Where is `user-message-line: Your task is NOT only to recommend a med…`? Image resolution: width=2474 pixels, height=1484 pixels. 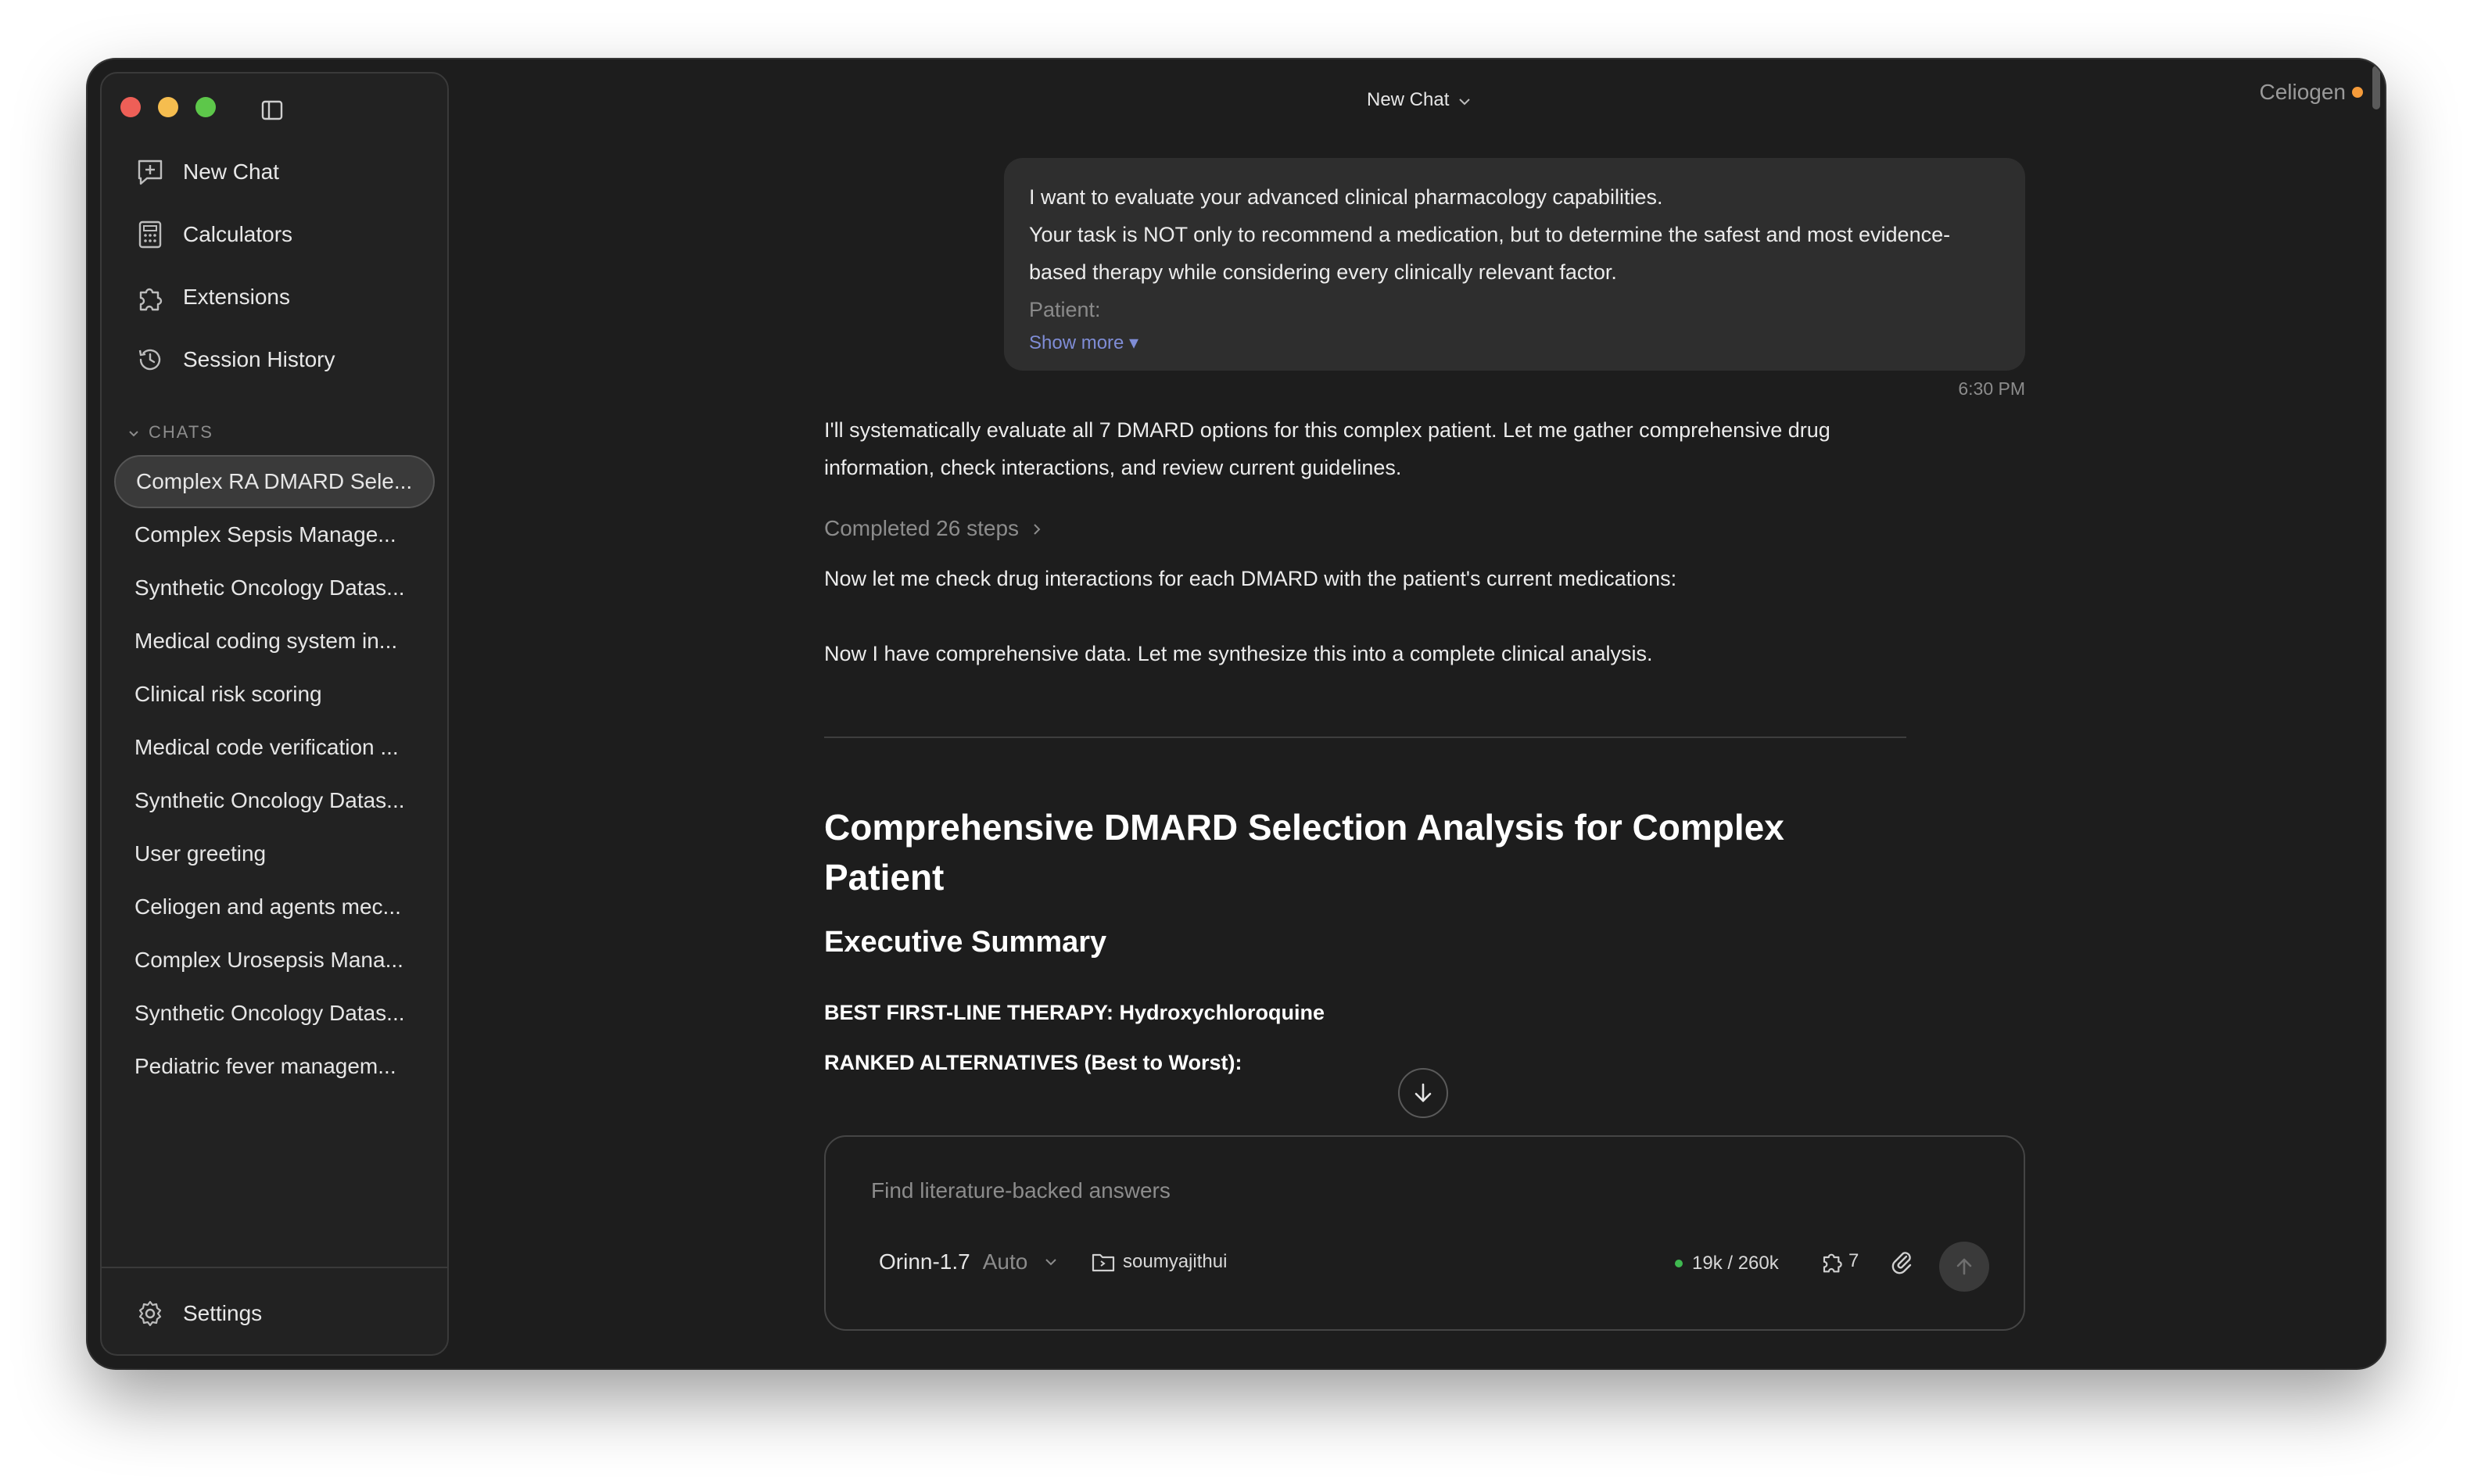
user-message-line: Your task is NOT only to recommend a med… is located at coordinates (1490, 234).